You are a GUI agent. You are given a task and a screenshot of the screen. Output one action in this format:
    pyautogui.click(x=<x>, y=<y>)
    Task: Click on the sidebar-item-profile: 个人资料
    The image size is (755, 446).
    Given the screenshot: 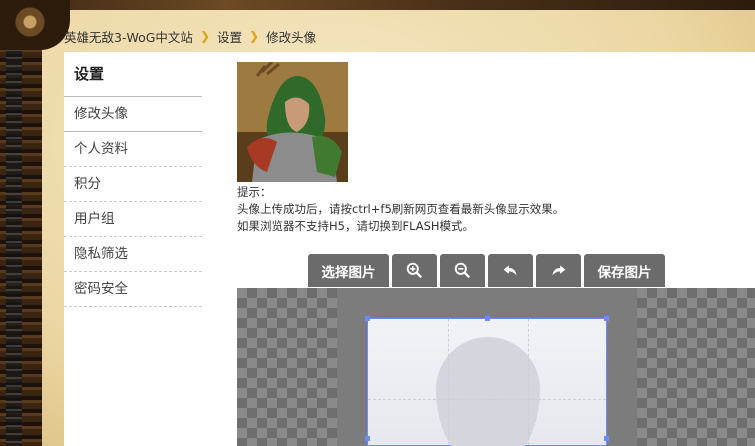 What is the action you would take?
    pyautogui.click(x=133, y=149)
    